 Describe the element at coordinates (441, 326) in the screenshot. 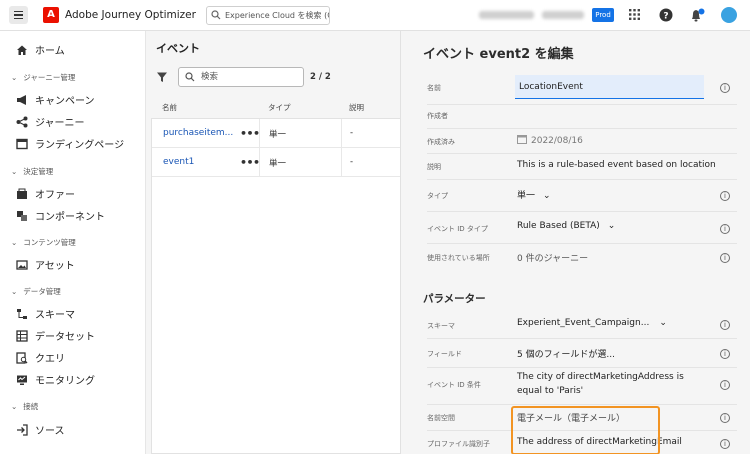

I see `schema-label: スキーマ` at that location.